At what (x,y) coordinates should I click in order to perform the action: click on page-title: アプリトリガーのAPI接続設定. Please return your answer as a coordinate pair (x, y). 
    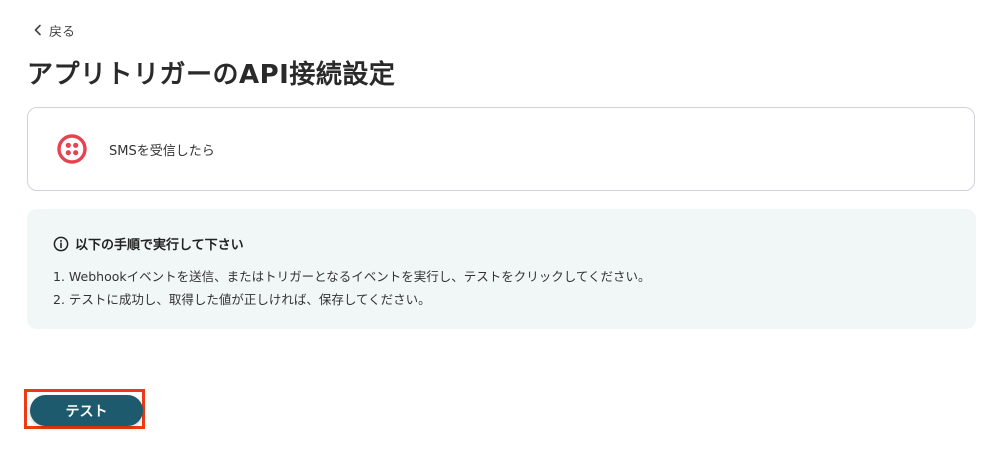
    Looking at the image, I should click on (211, 75).